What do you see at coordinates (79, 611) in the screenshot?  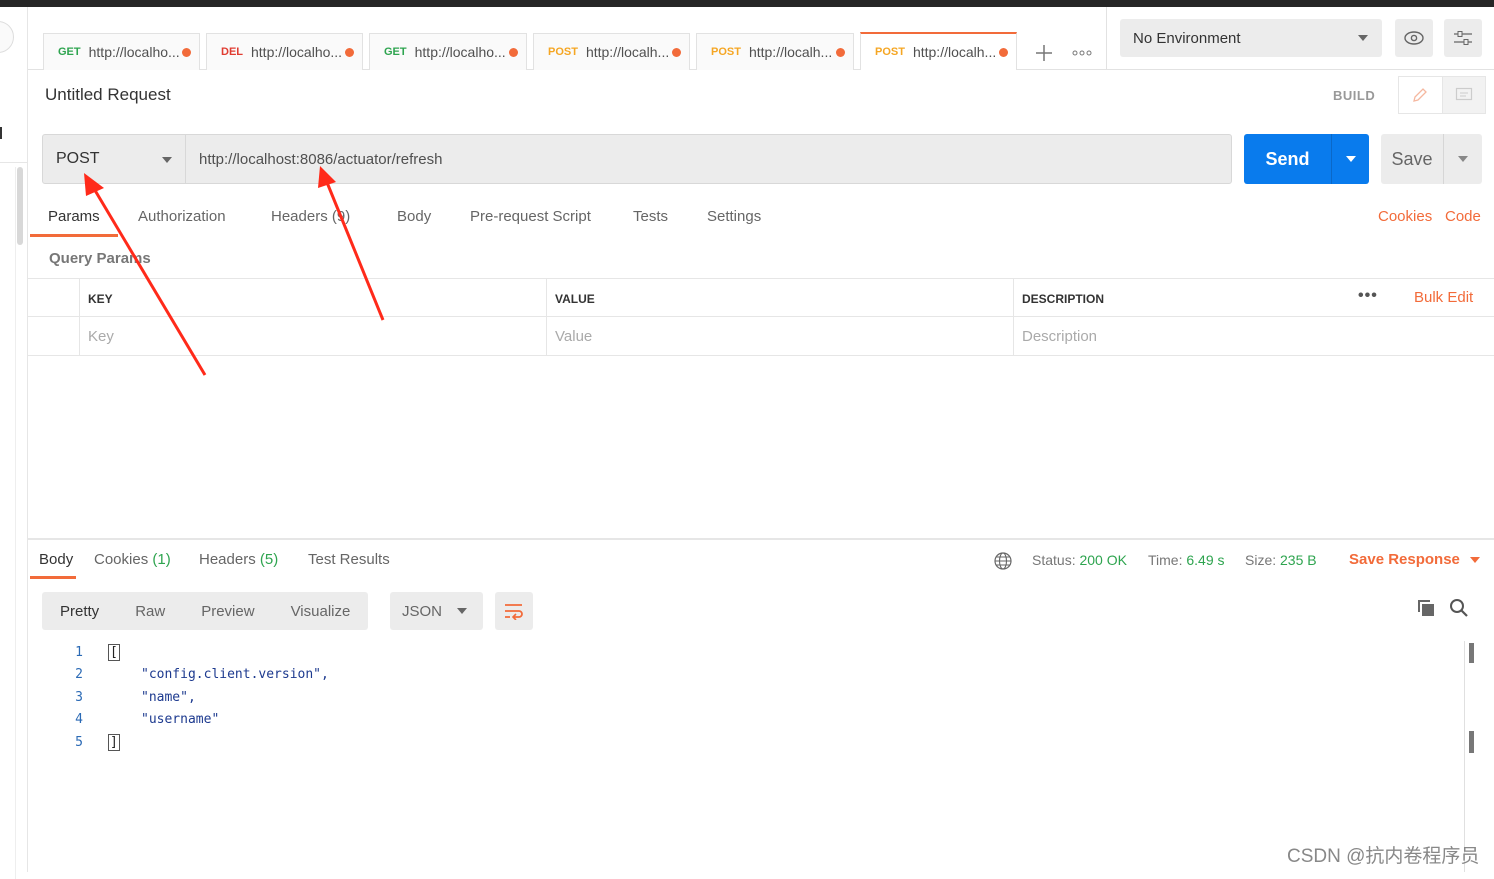 I see `view-pretty-button: Pretty` at bounding box center [79, 611].